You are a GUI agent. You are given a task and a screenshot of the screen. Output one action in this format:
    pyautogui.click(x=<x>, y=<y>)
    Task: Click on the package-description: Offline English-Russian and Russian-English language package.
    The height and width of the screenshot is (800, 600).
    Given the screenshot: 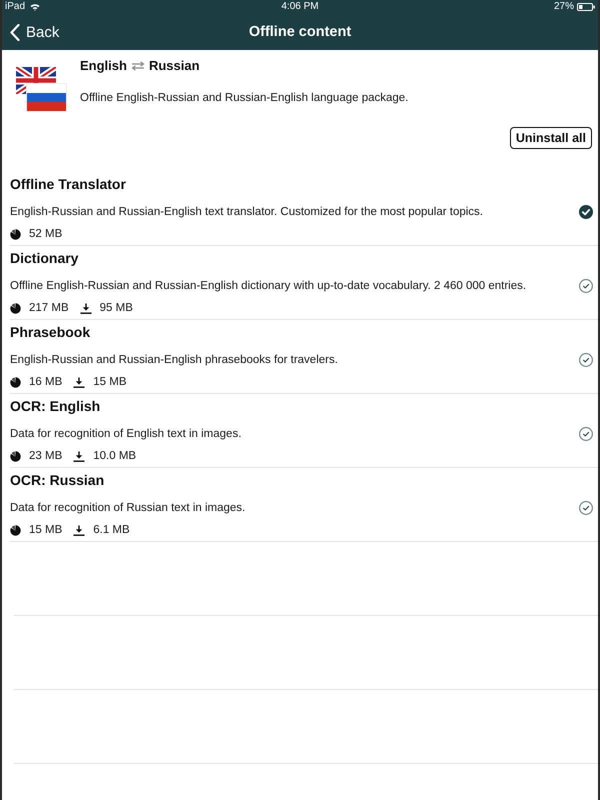 What is the action you would take?
    pyautogui.click(x=244, y=98)
    